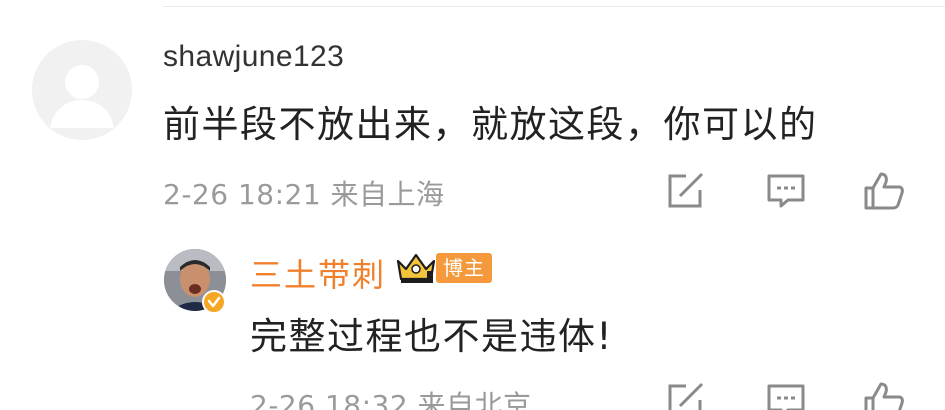  What do you see at coordinates (214, 302) in the screenshot?
I see `verified-badge-icon` at bounding box center [214, 302].